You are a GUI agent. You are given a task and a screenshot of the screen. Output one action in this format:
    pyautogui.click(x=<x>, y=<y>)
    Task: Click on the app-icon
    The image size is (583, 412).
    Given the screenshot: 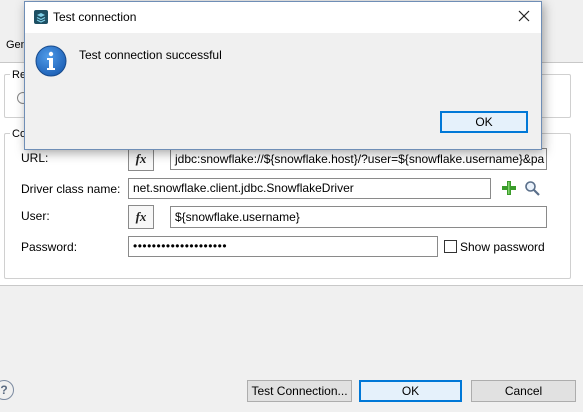 What is the action you would take?
    pyautogui.click(x=41, y=17)
    